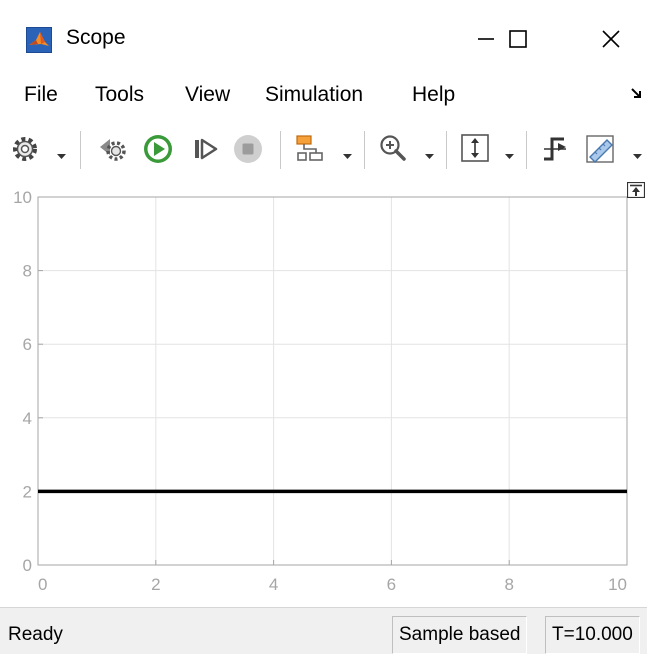 The height and width of the screenshot is (654, 647). Describe the element at coordinates (155, 584) in the screenshot. I see `x-tick-label: 2` at that location.